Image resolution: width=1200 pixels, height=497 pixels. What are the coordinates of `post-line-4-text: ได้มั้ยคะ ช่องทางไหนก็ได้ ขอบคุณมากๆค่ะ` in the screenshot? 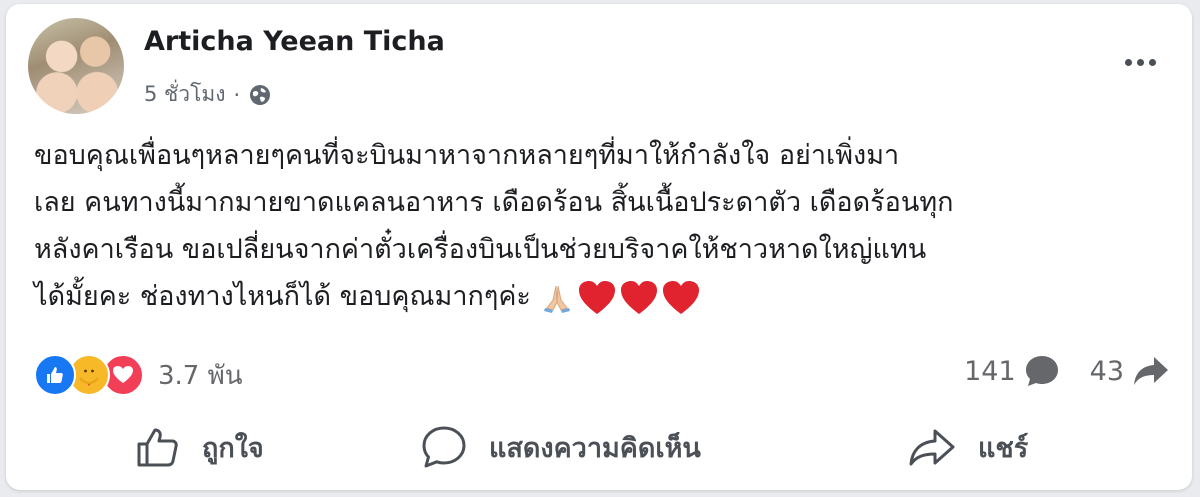 It's located at (282, 296).